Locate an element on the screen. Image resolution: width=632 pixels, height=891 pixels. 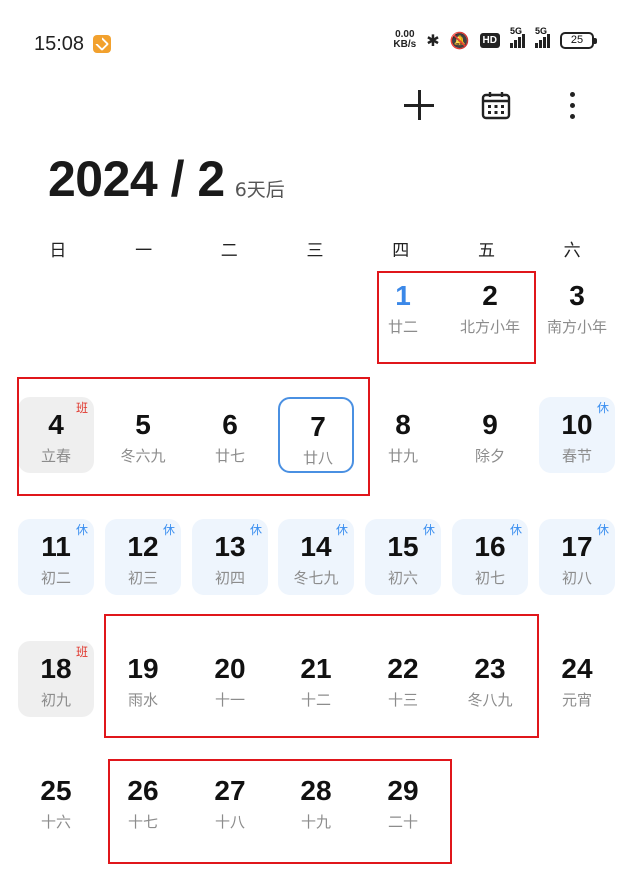
status-time: 15:08 is located at coordinates (59, 44).